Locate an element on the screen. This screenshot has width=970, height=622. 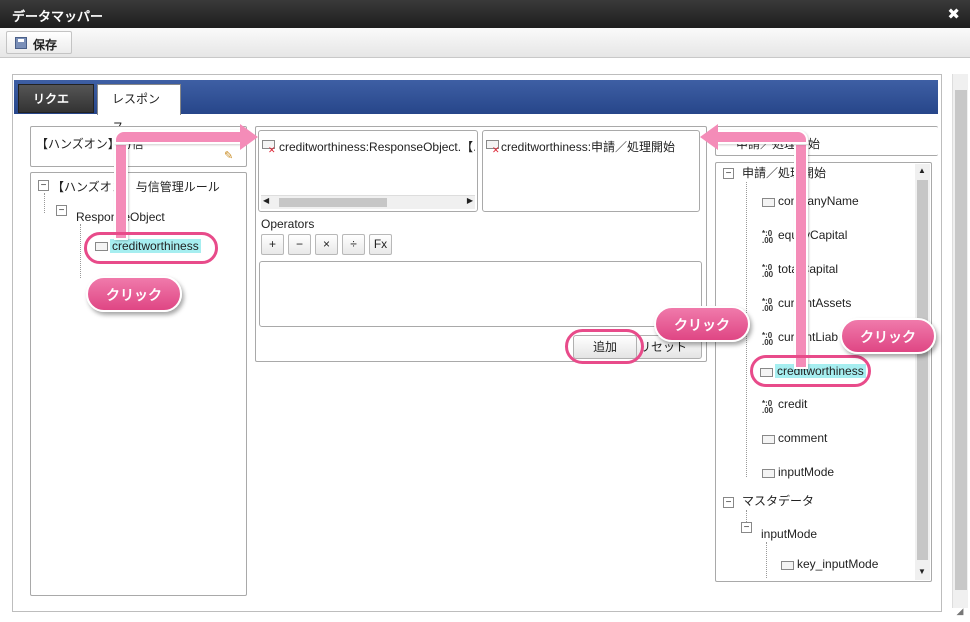
right-tree-item: comment is located at coordinates (802, 438).